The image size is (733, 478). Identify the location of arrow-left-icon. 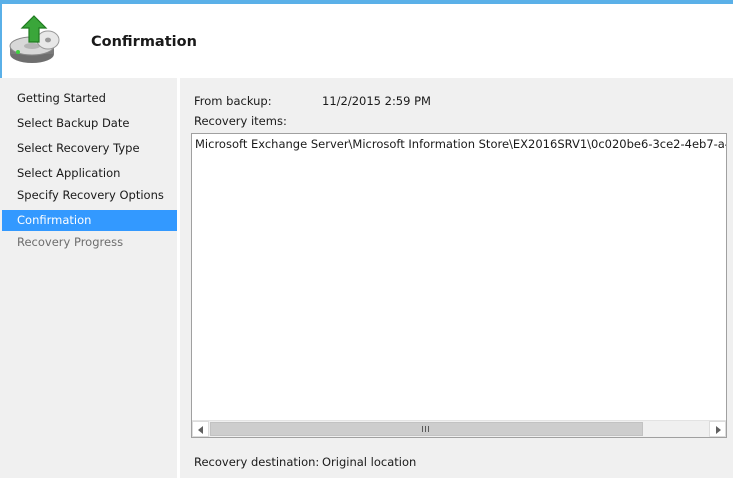
(200, 430).